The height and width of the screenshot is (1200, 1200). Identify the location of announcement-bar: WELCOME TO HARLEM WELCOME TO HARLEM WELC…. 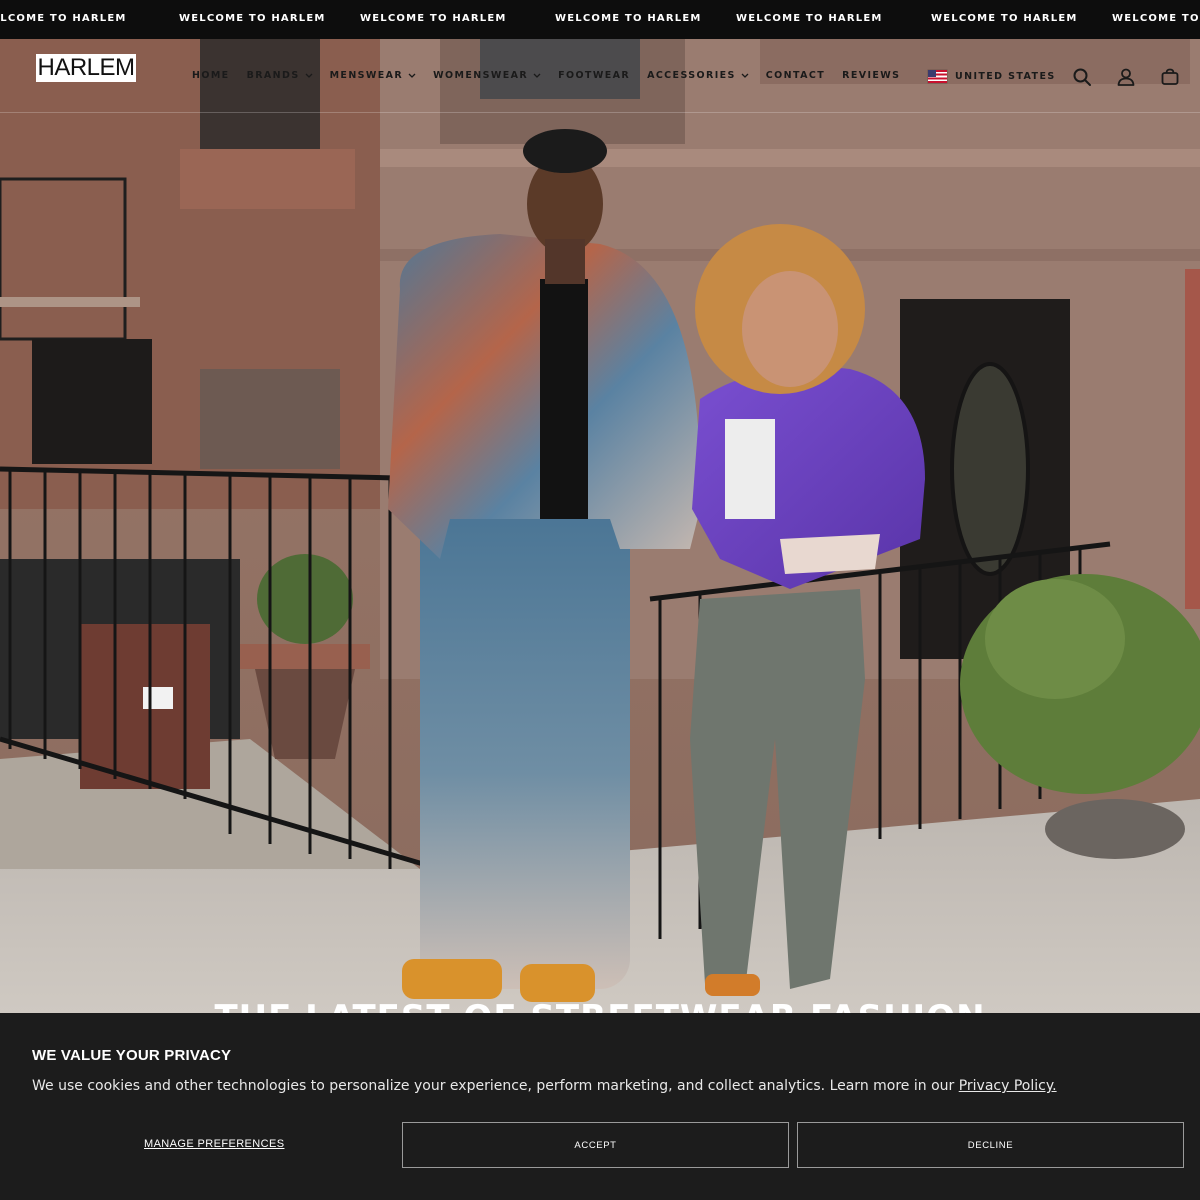
(600, 19).